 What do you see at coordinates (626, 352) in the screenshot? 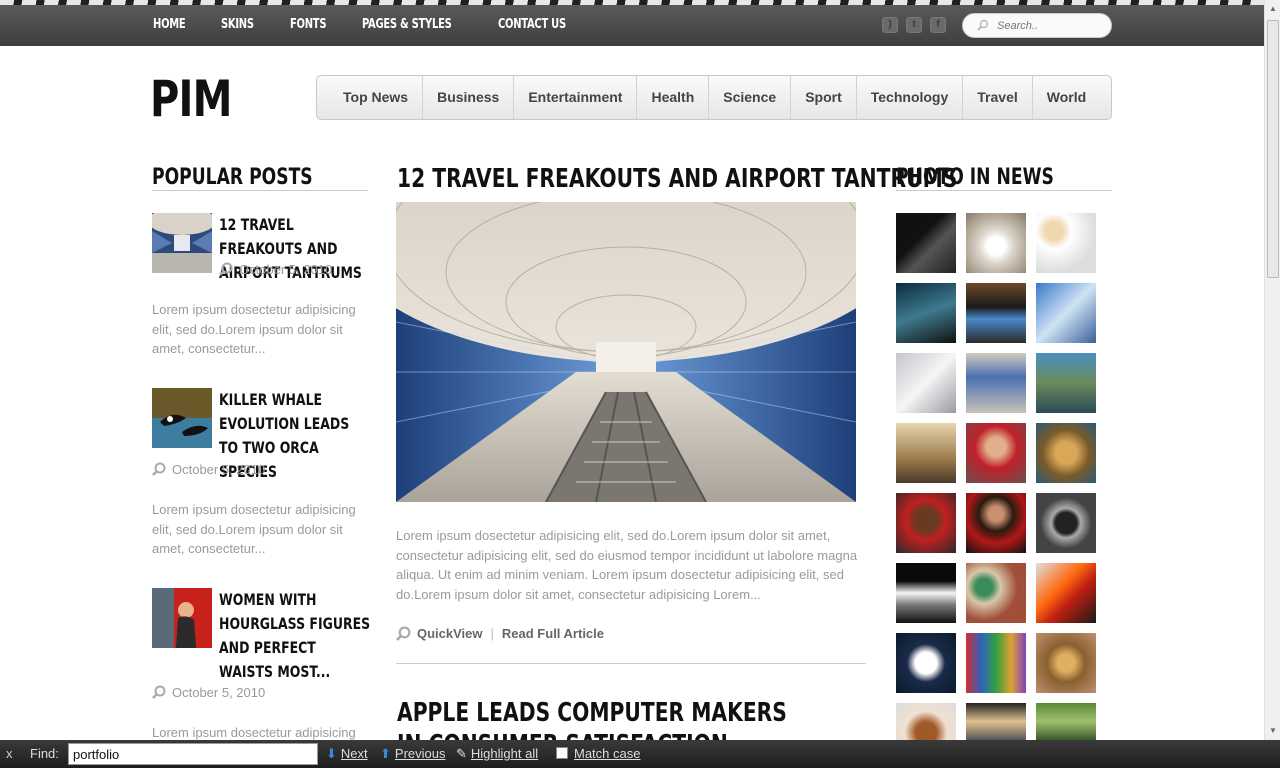
I see `article-image` at bounding box center [626, 352].